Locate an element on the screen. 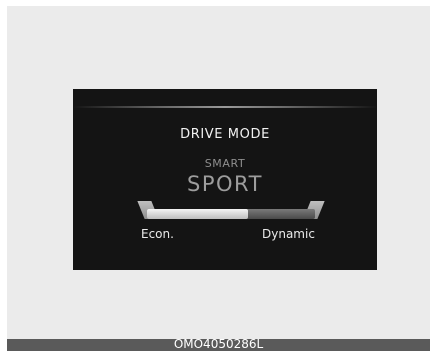 The image size is (435, 351). mode-selector-bar is located at coordinates (231, 214).